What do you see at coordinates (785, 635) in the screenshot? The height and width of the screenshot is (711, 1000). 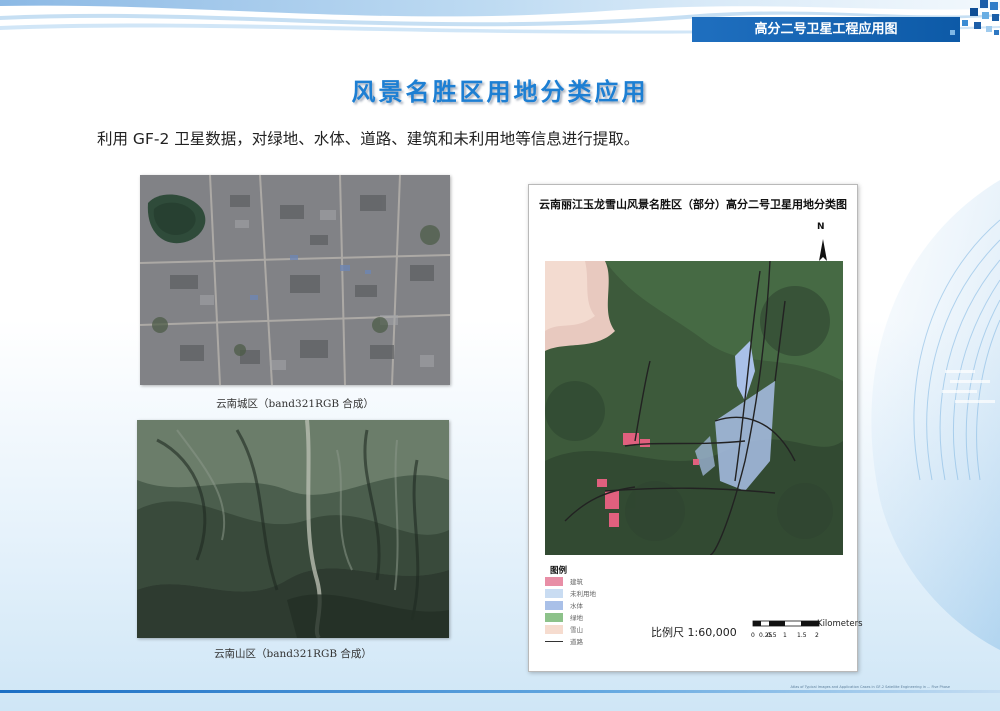 I see `scale-tick: 1` at bounding box center [785, 635].